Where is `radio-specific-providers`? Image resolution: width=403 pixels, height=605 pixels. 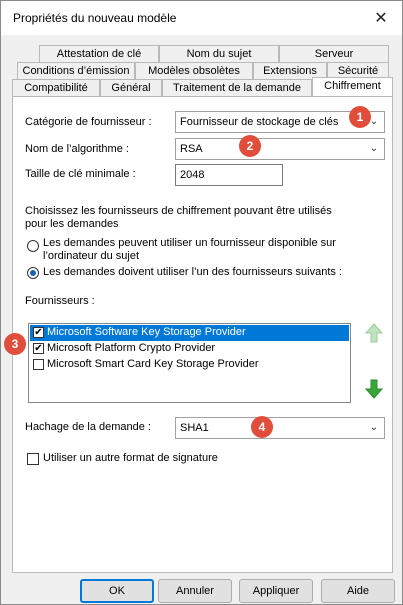 radio-specific-providers is located at coordinates (33, 273).